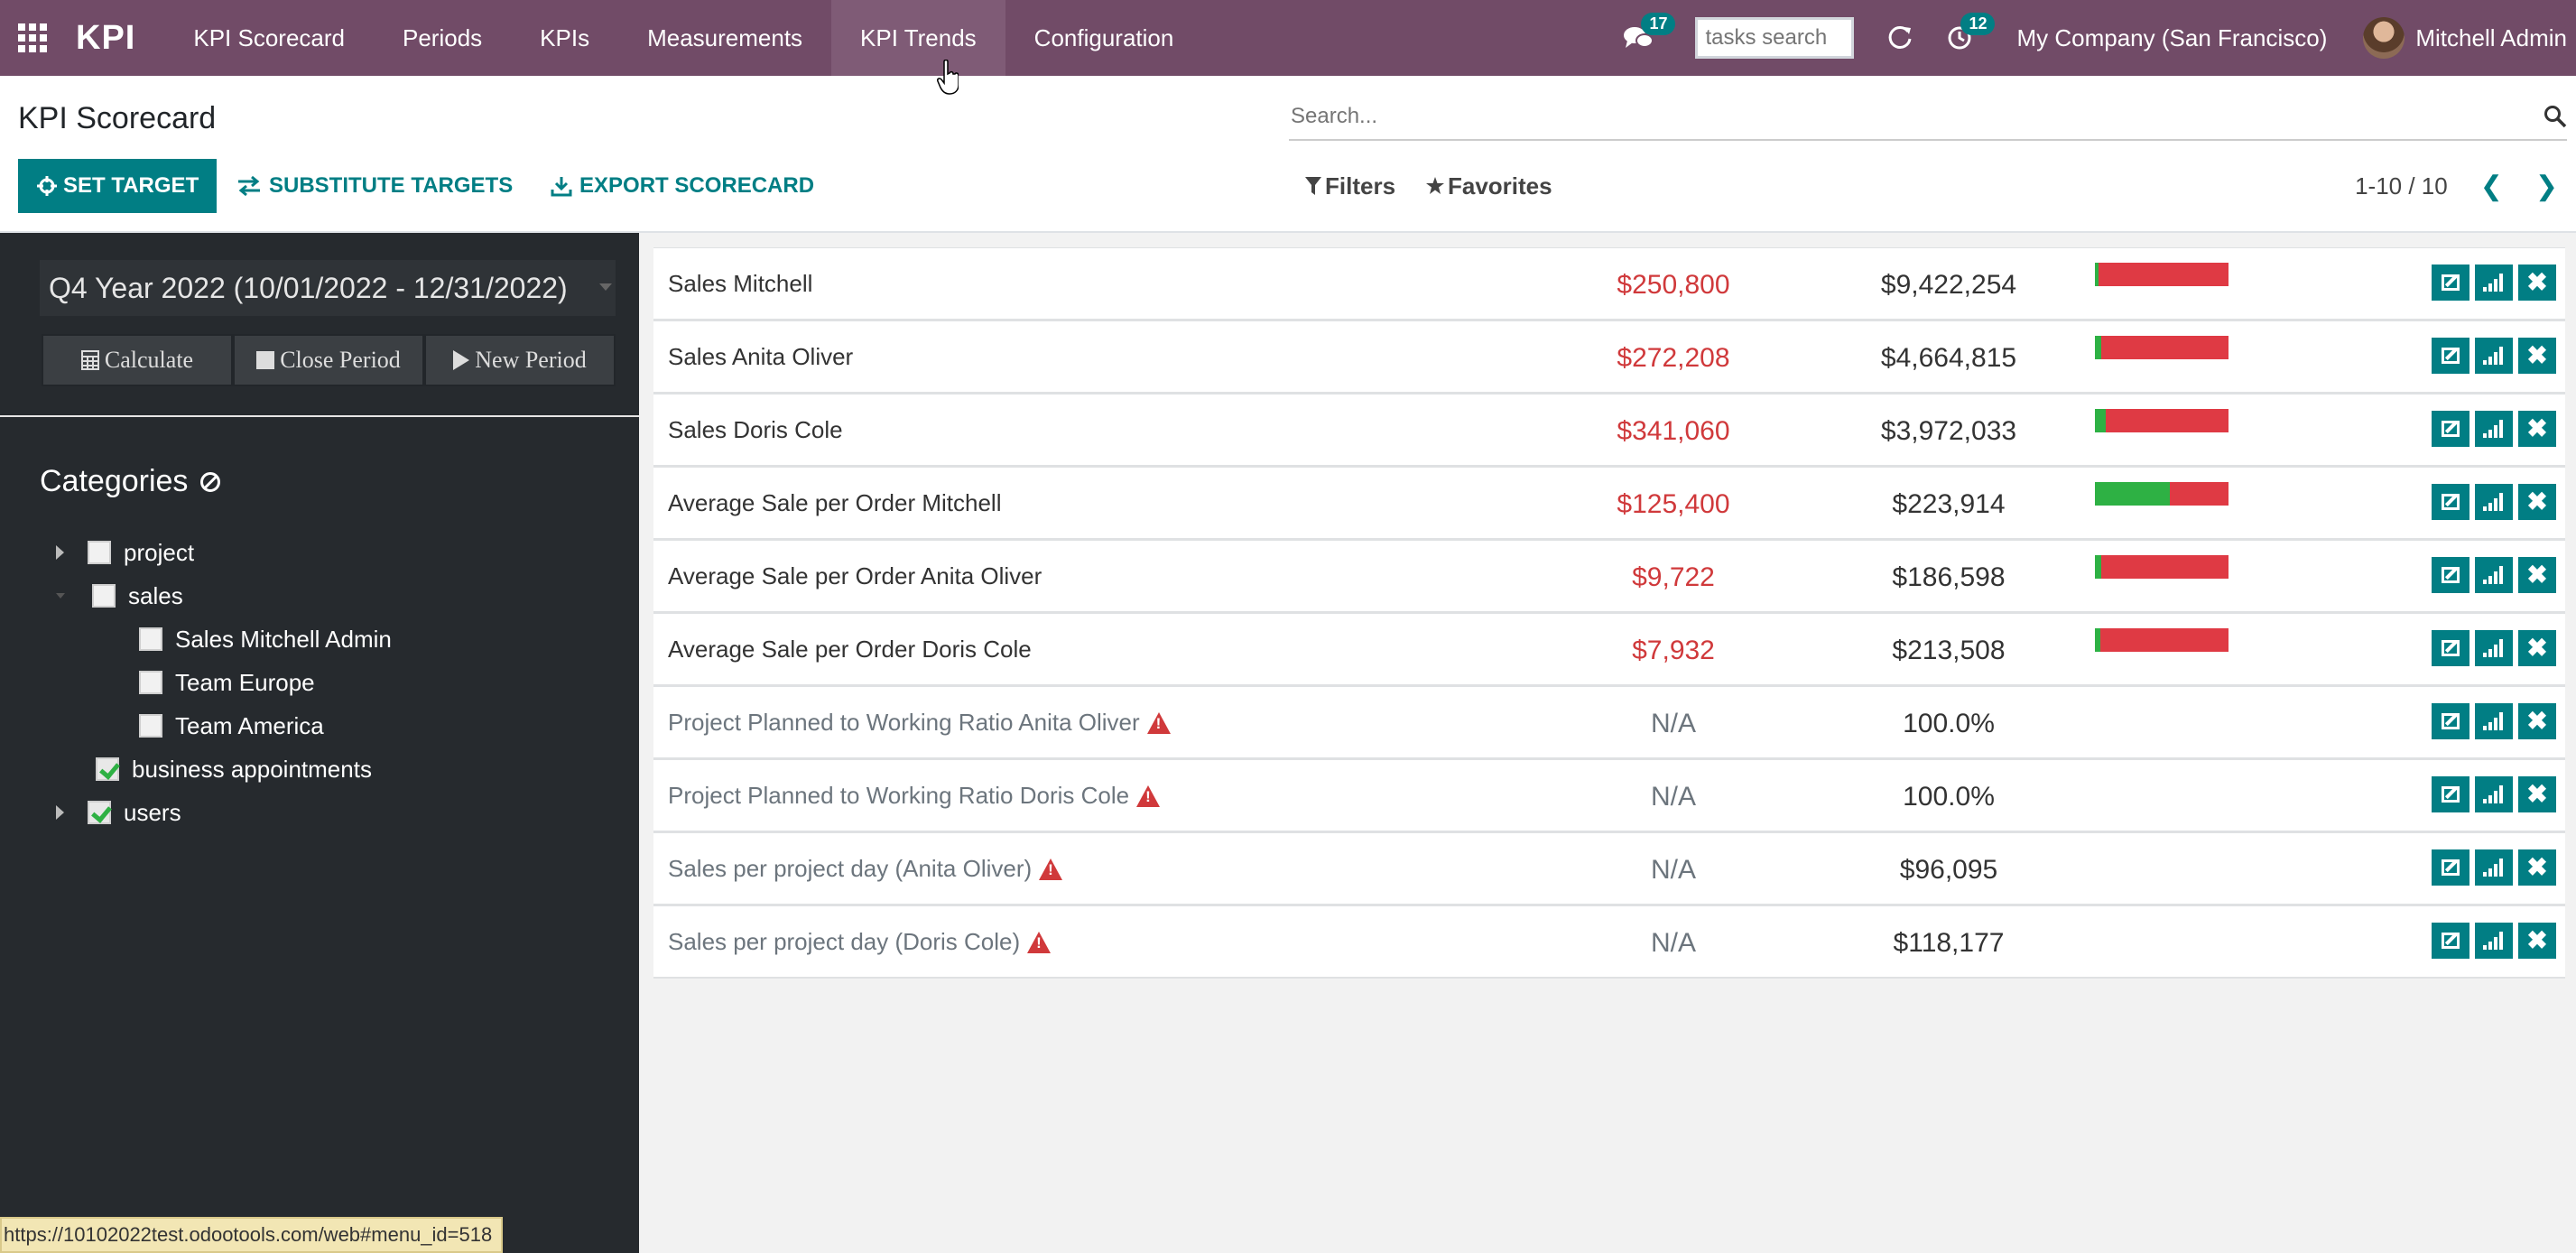  Describe the element at coordinates (682, 186) in the screenshot. I see `export-scorecard-button: EXPORT SCORECARD` at that location.